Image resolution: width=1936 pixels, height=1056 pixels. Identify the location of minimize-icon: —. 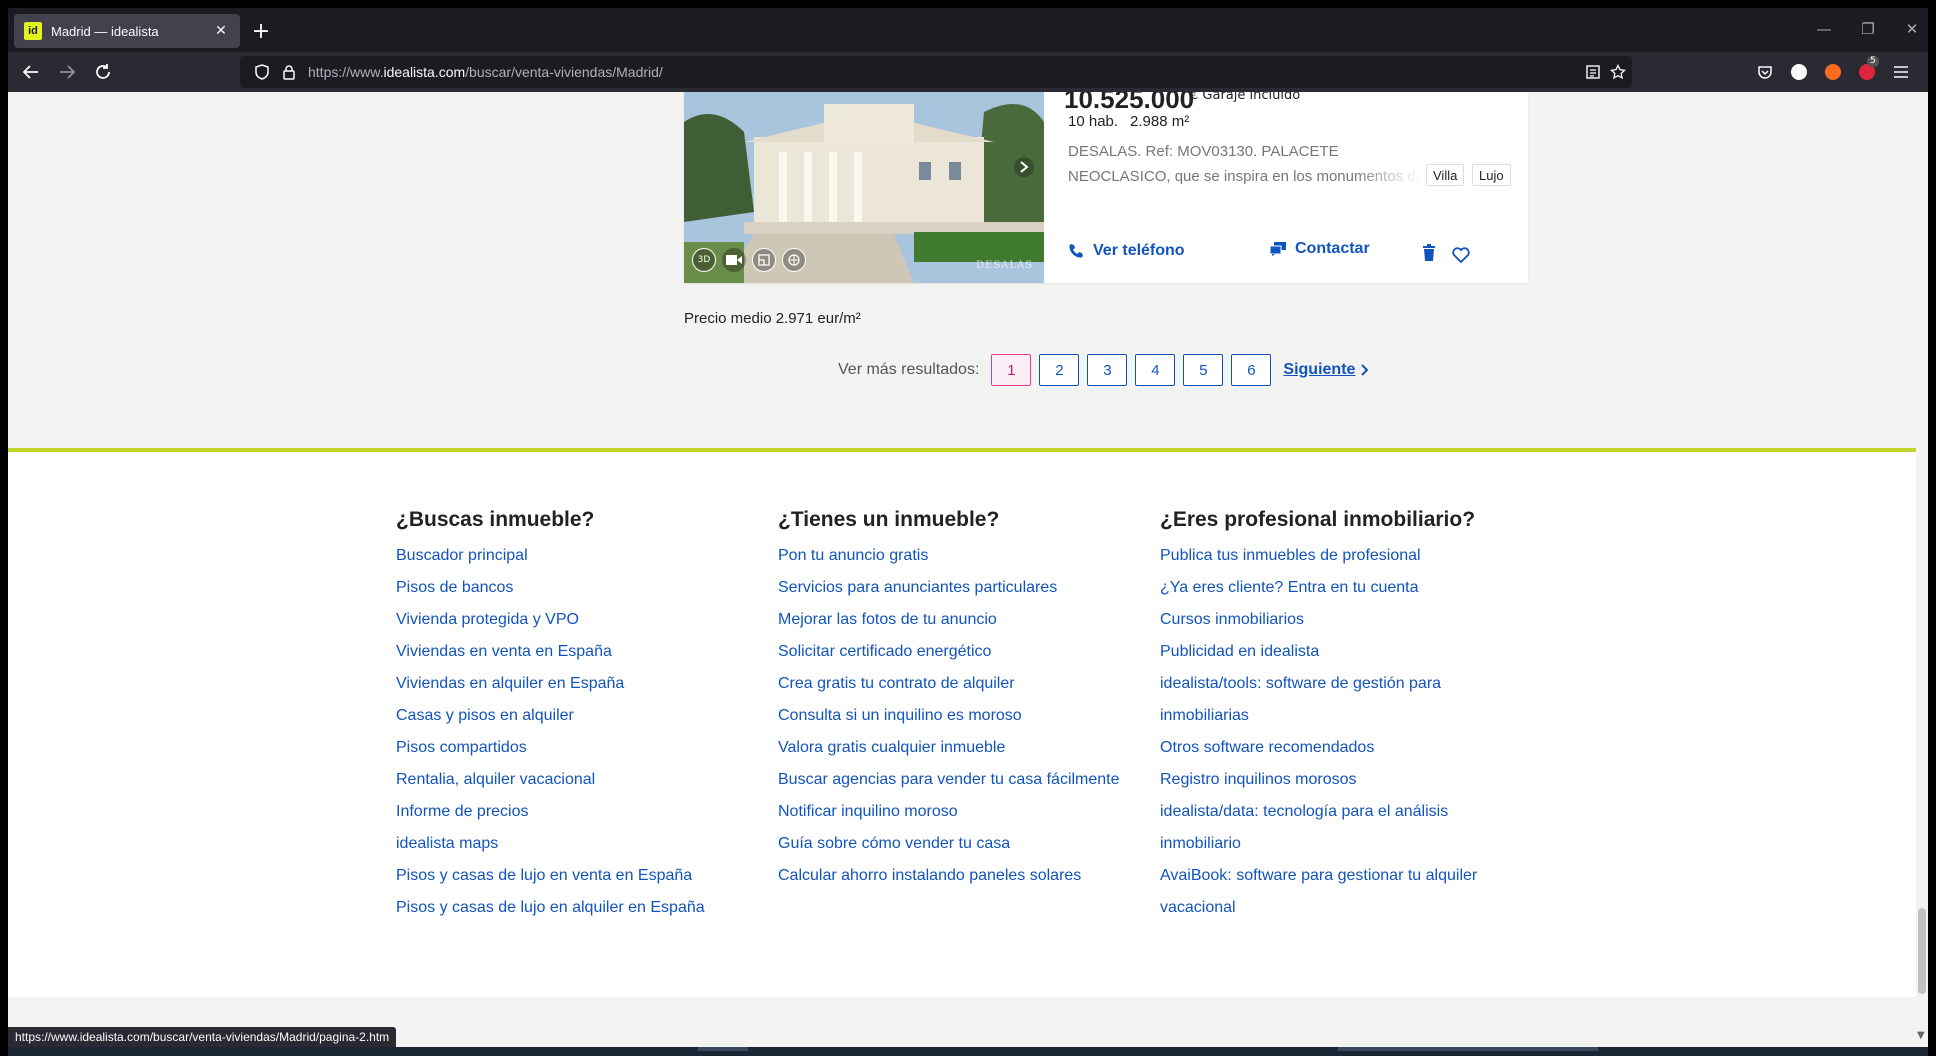
(1824, 29).